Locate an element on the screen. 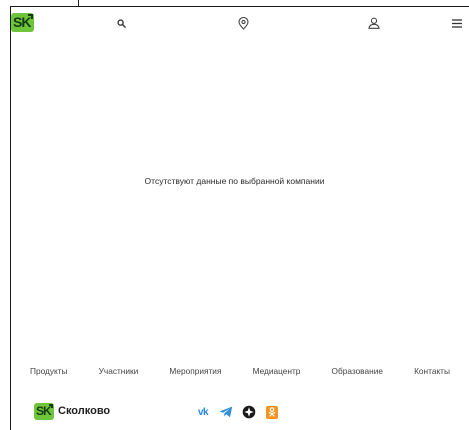 The image size is (469, 430). livejournal-icon is located at coordinates (249, 412).